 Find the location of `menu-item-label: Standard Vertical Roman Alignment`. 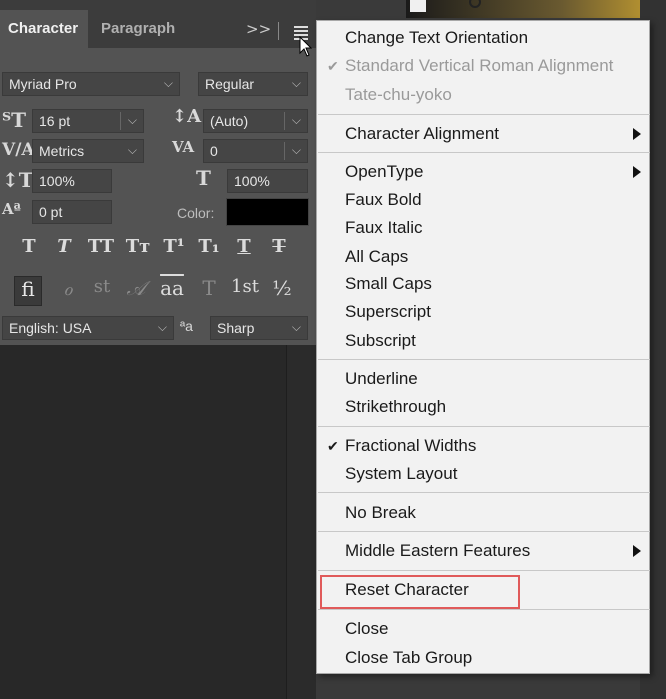

menu-item-label: Standard Vertical Roman Alignment is located at coordinates (479, 65).